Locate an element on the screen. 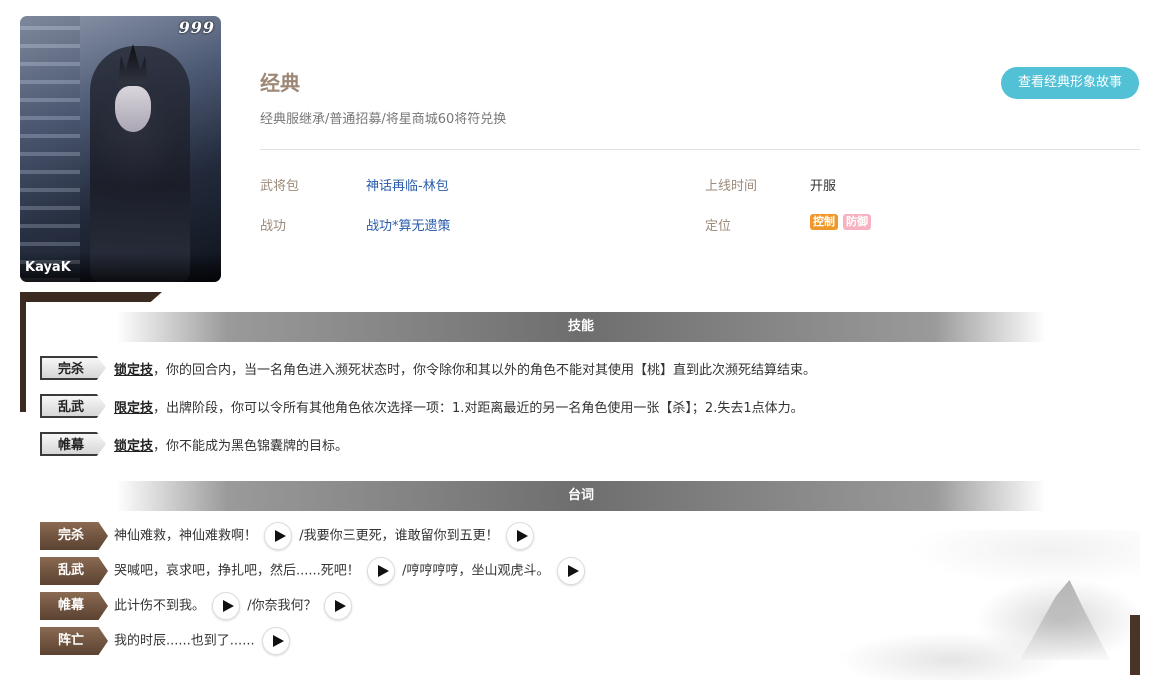 This screenshot has width=1155, height=691. quote-skill-tag: 阵亡 is located at coordinates (74, 641).